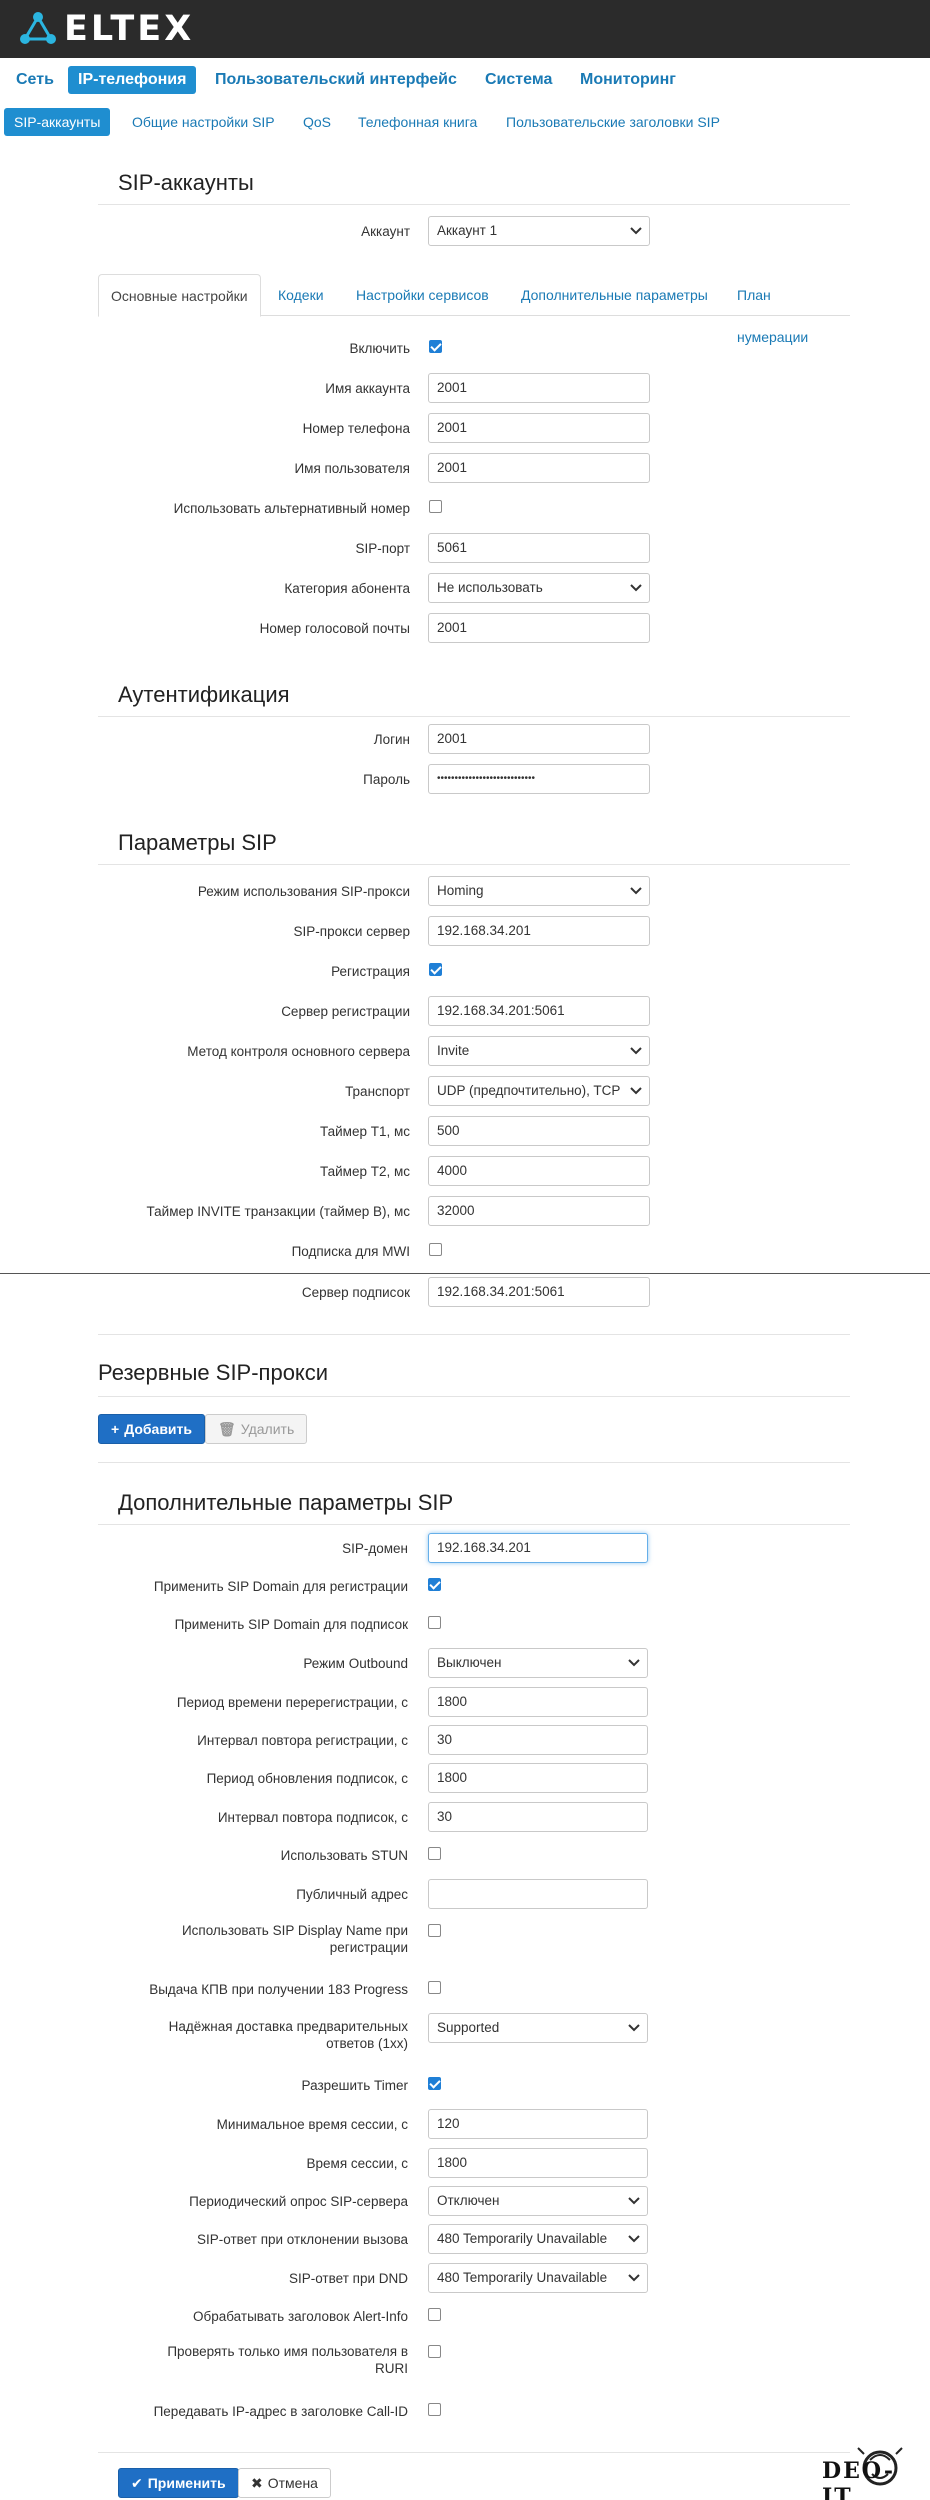 The width and height of the screenshot is (930, 2500). What do you see at coordinates (434, 2314) in the screenshot?
I see `alert-info-checkbox` at bounding box center [434, 2314].